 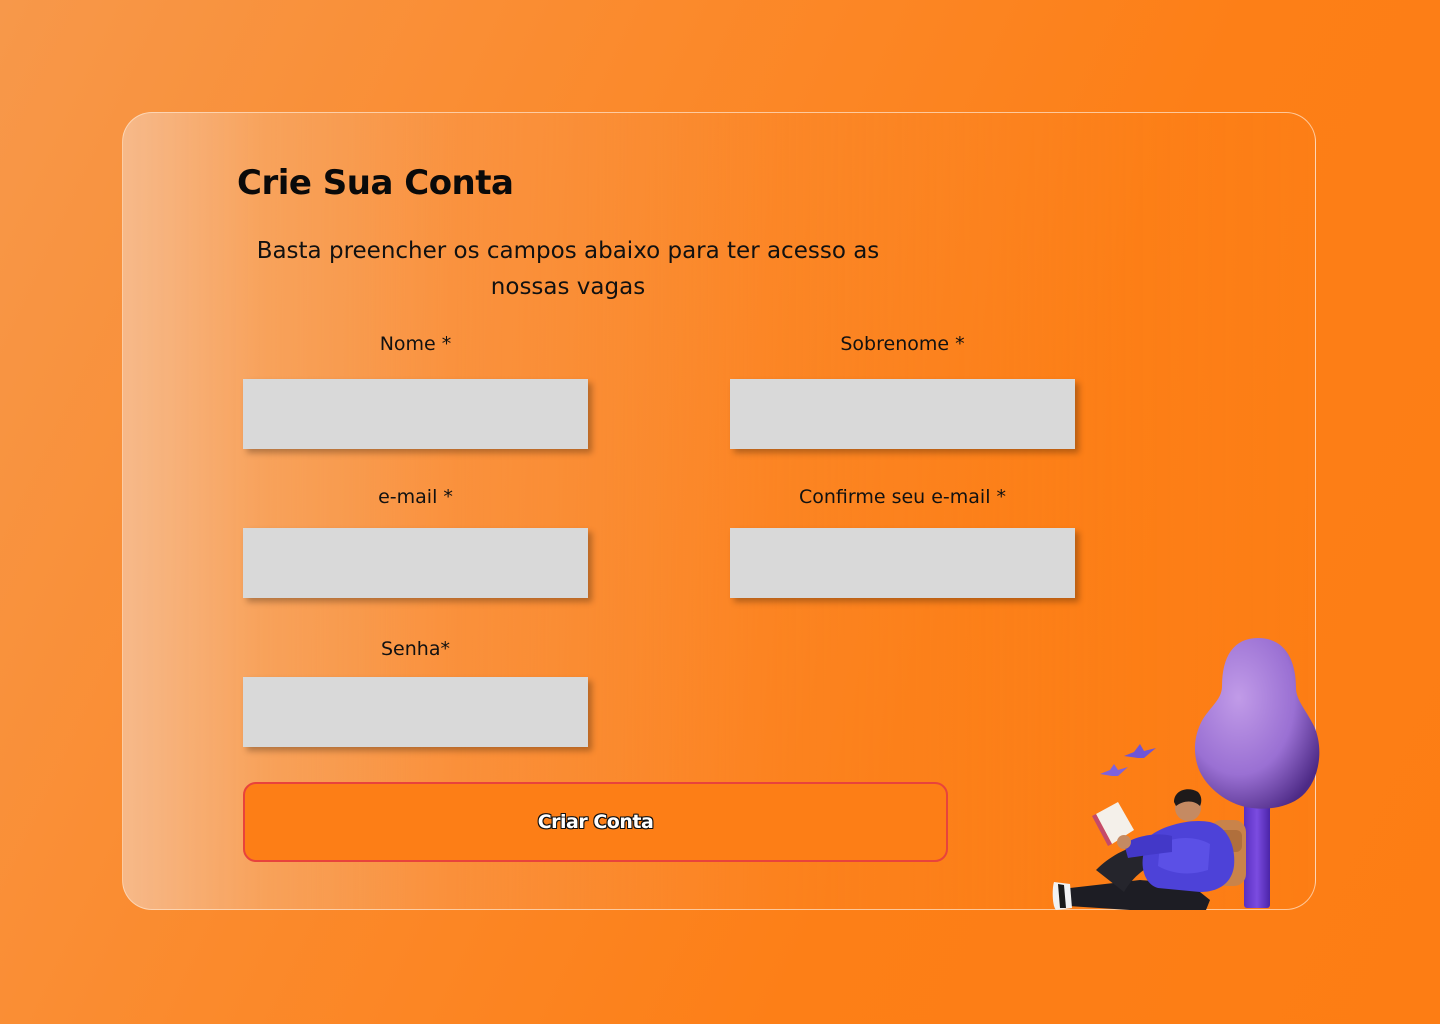 I want to click on page-title: Crie Sua Conta, so click(x=375, y=183).